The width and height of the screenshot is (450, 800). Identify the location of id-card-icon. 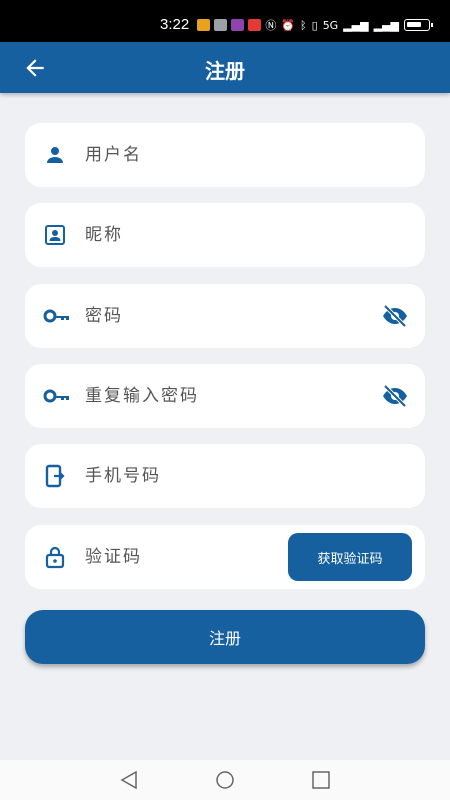
(55, 235).